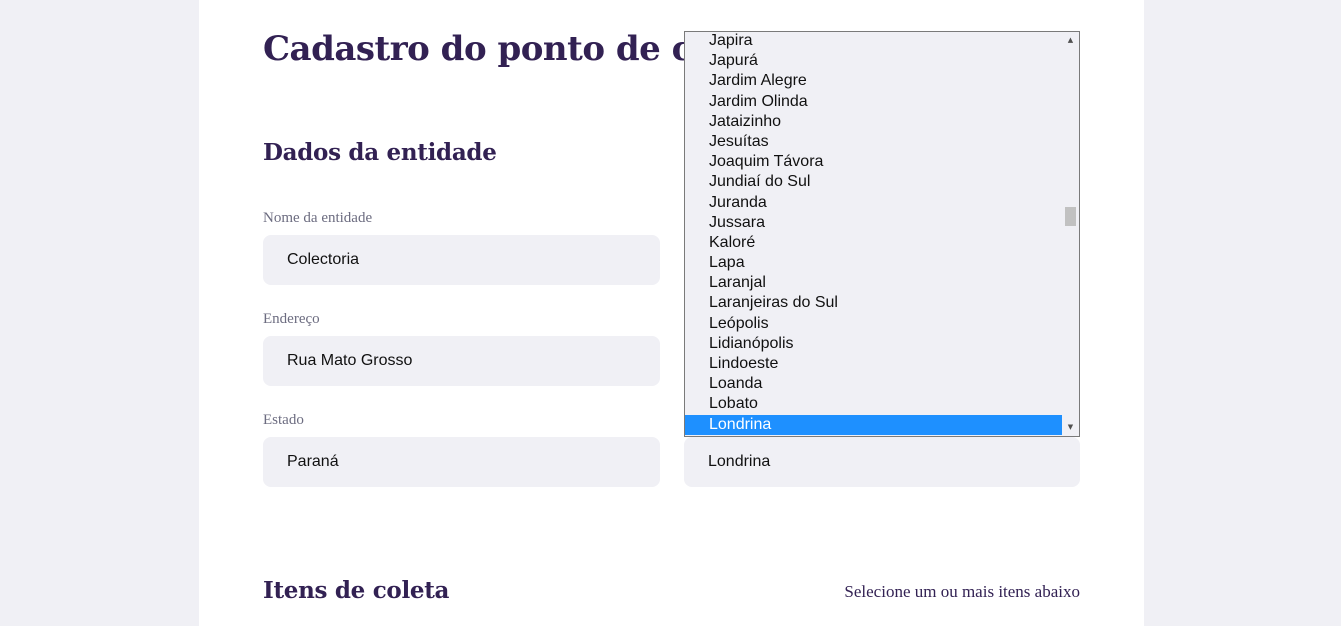 The height and width of the screenshot is (626, 1341). Describe the element at coordinates (1070, 427) in the screenshot. I see `scroll-down-icon: ▼` at that location.